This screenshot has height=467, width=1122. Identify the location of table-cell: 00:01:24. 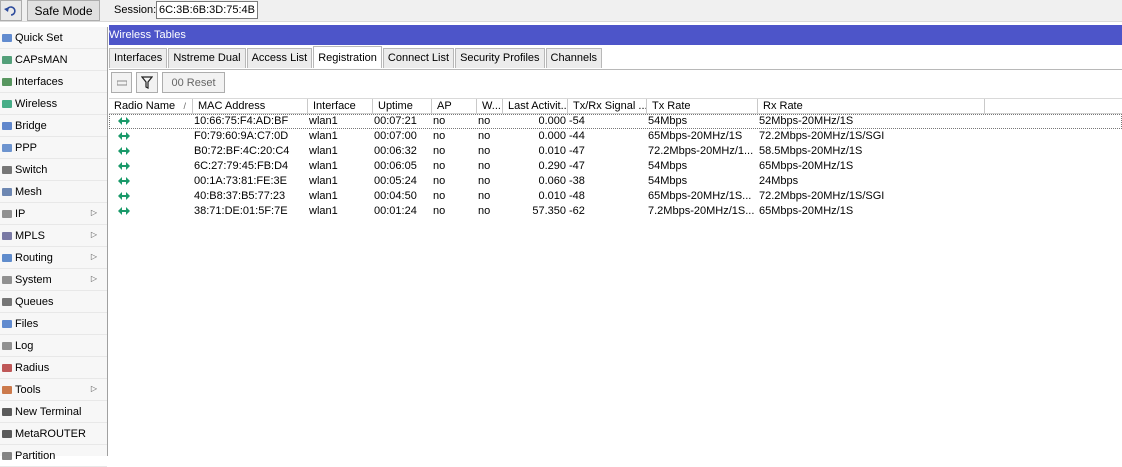
(395, 211).